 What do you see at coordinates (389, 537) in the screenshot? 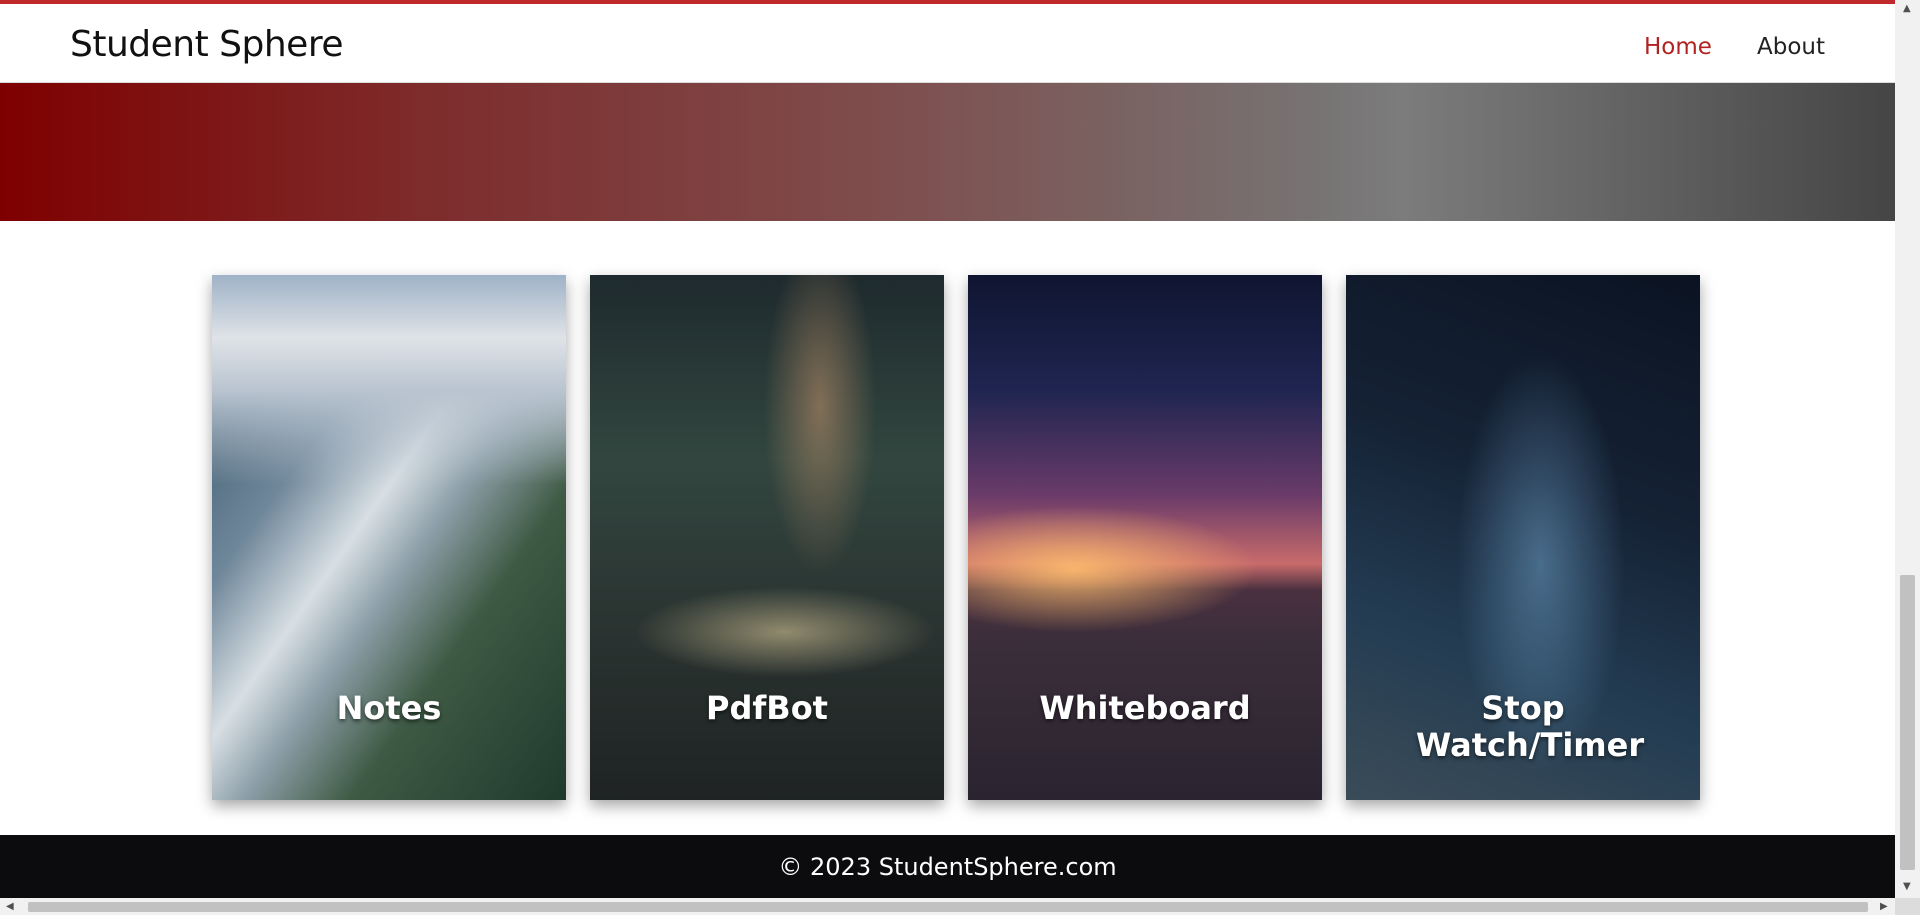
I see `notes-card: Notes` at bounding box center [389, 537].